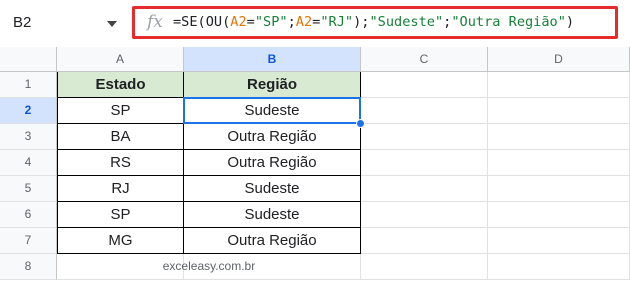  What do you see at coordinates (559, 85) in the screenshot?
I see `cell-d1` at bounding box center [559, 85].